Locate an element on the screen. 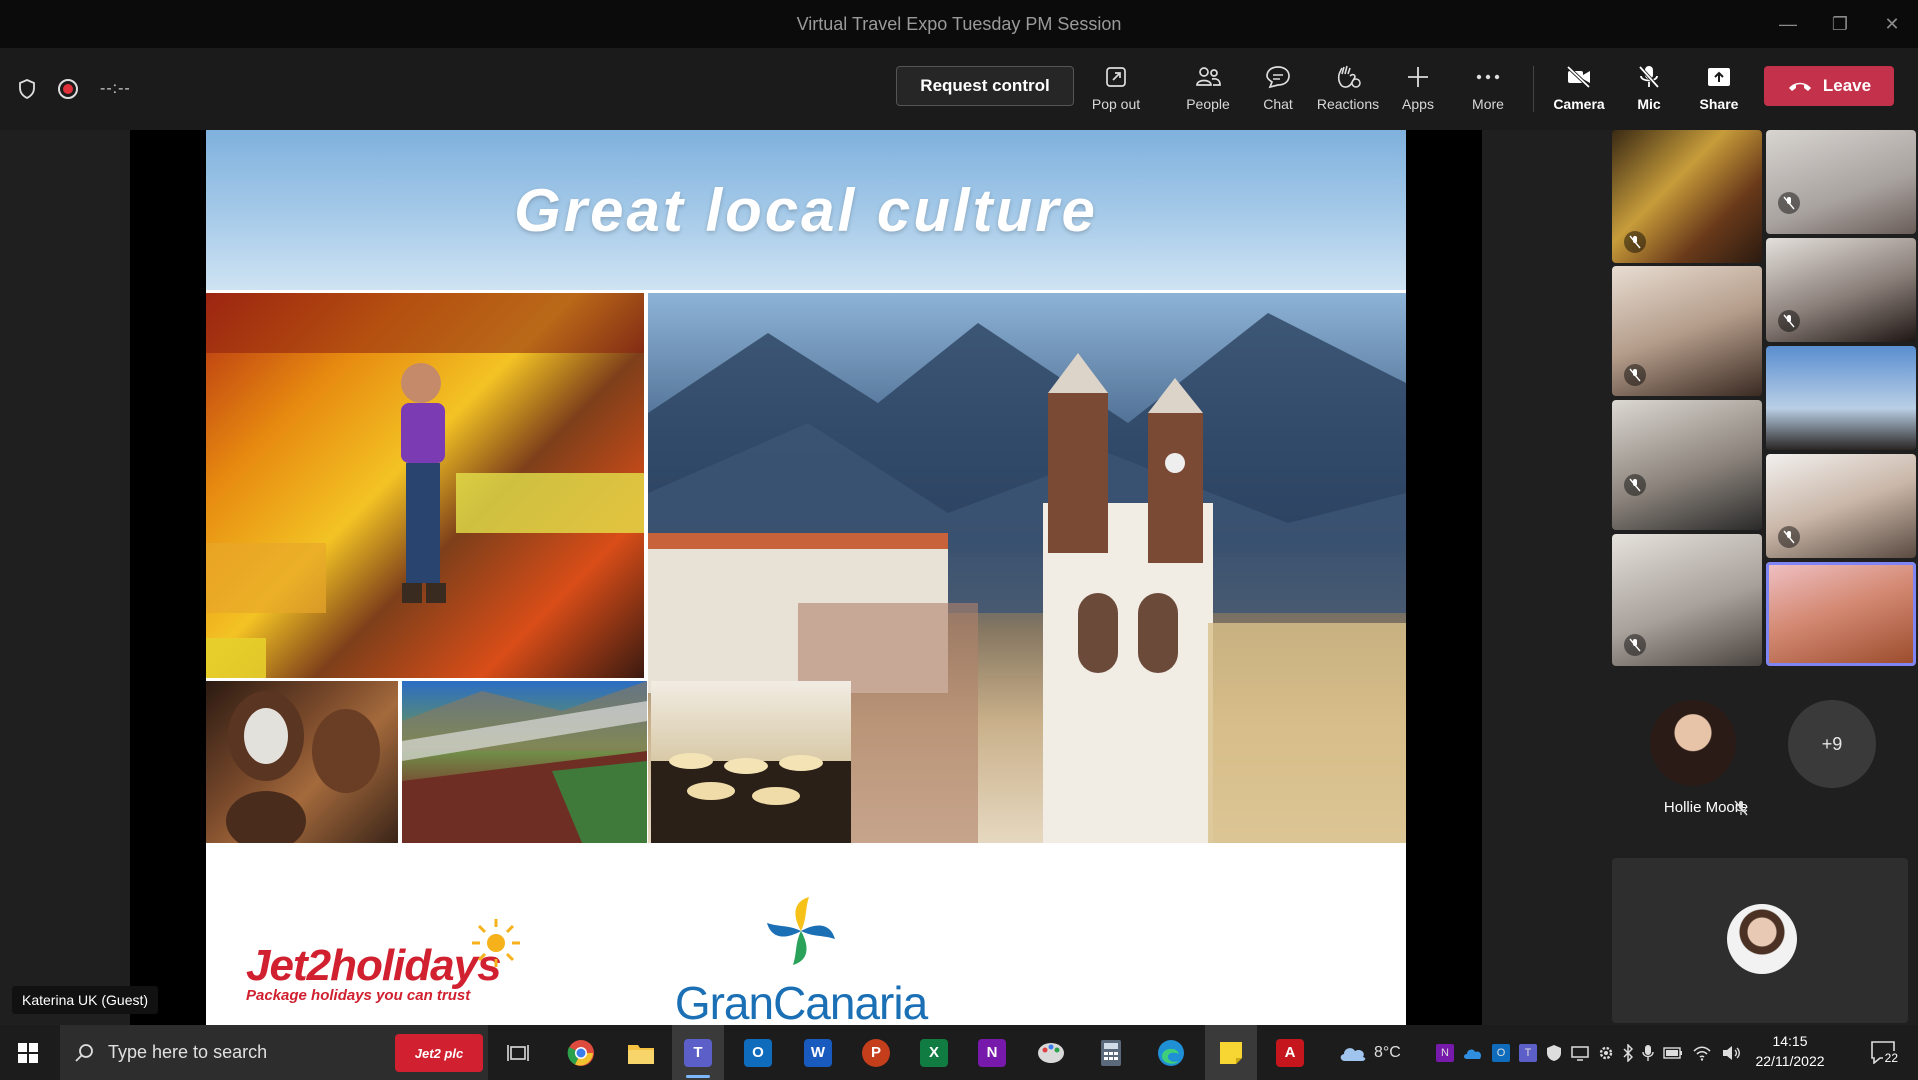 The width and height of the screenshot is (1918, 1080). paint-icon is located at coordinates (1051, 1052).